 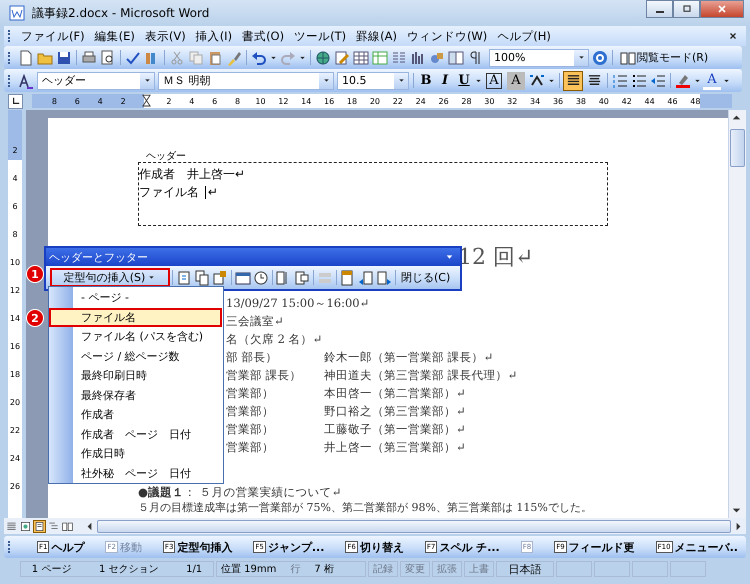 What do you see at coordinates (121, 13) in the screenshot?
I see `window-title: 議事録2.docx - Microsoft Word` at bounding box center [121, 13].